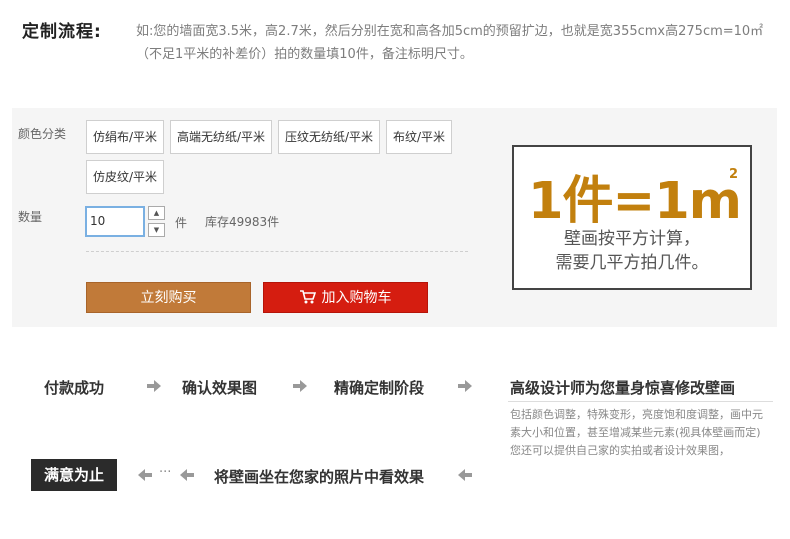 This screenshot has width=790, height=539. What do you see at coordinates (632, 263) in the screenshot?
I see `pricing-line-2: 需要几平方拍几件。` at bounding box center [632, 263].